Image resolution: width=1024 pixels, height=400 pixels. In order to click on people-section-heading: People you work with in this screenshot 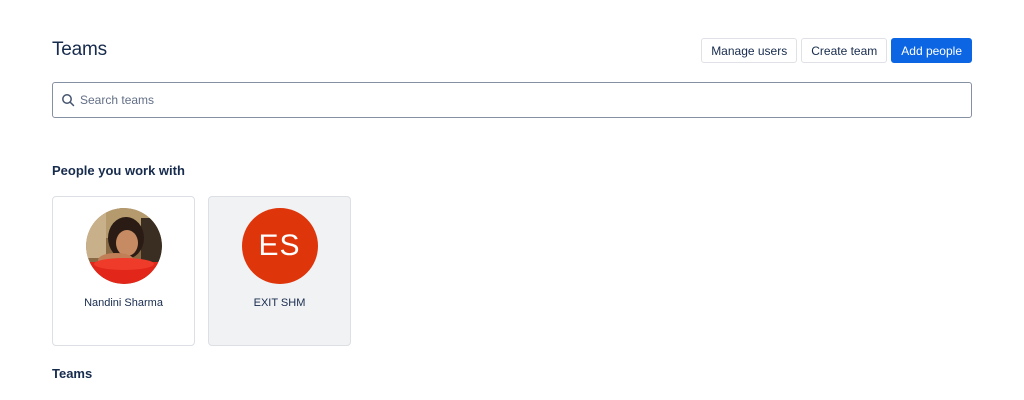, I will do `click(118, 170)`.